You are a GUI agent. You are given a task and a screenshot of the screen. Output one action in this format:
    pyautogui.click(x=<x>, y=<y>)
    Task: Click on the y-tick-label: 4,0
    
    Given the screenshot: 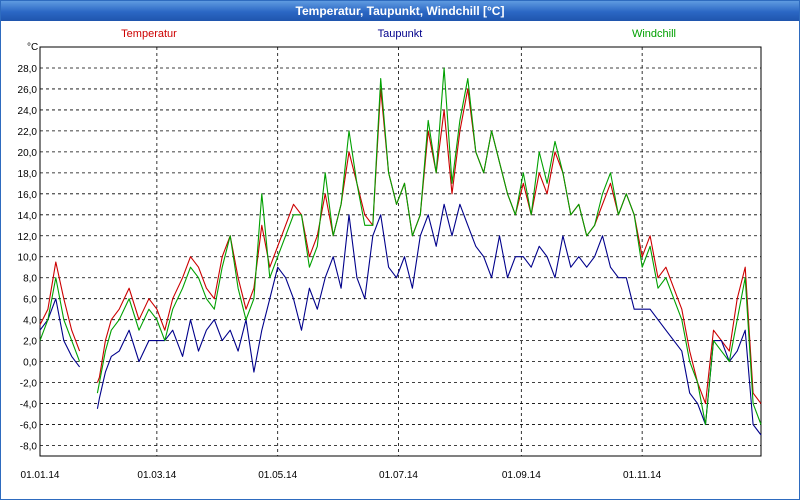 What is the action you would take?
    pyautogui.click(x=30, y=321)
    